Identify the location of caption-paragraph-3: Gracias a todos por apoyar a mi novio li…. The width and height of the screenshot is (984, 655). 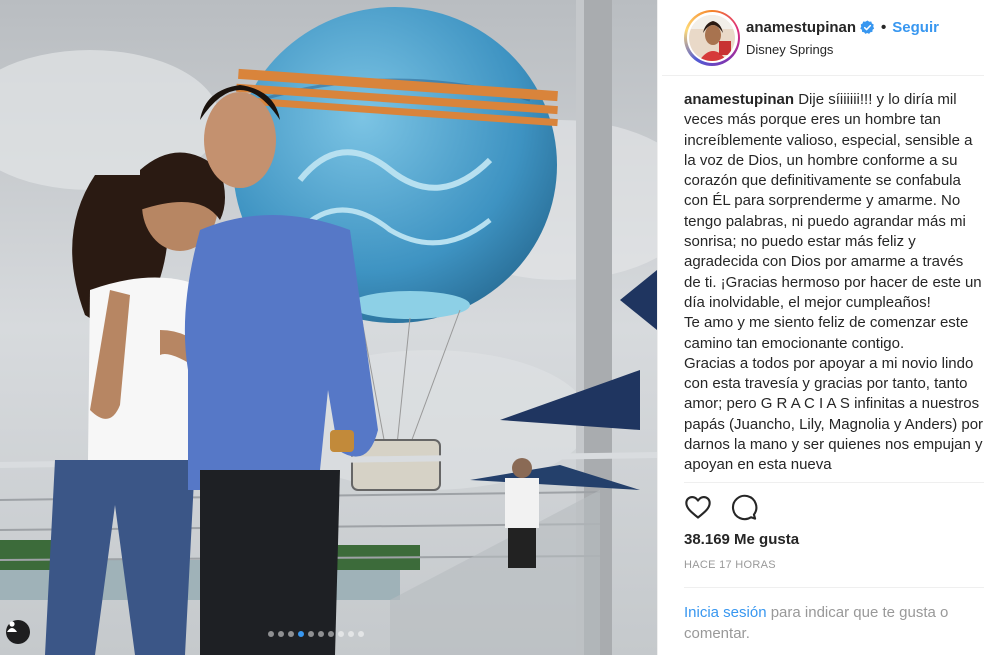
(834, 414).